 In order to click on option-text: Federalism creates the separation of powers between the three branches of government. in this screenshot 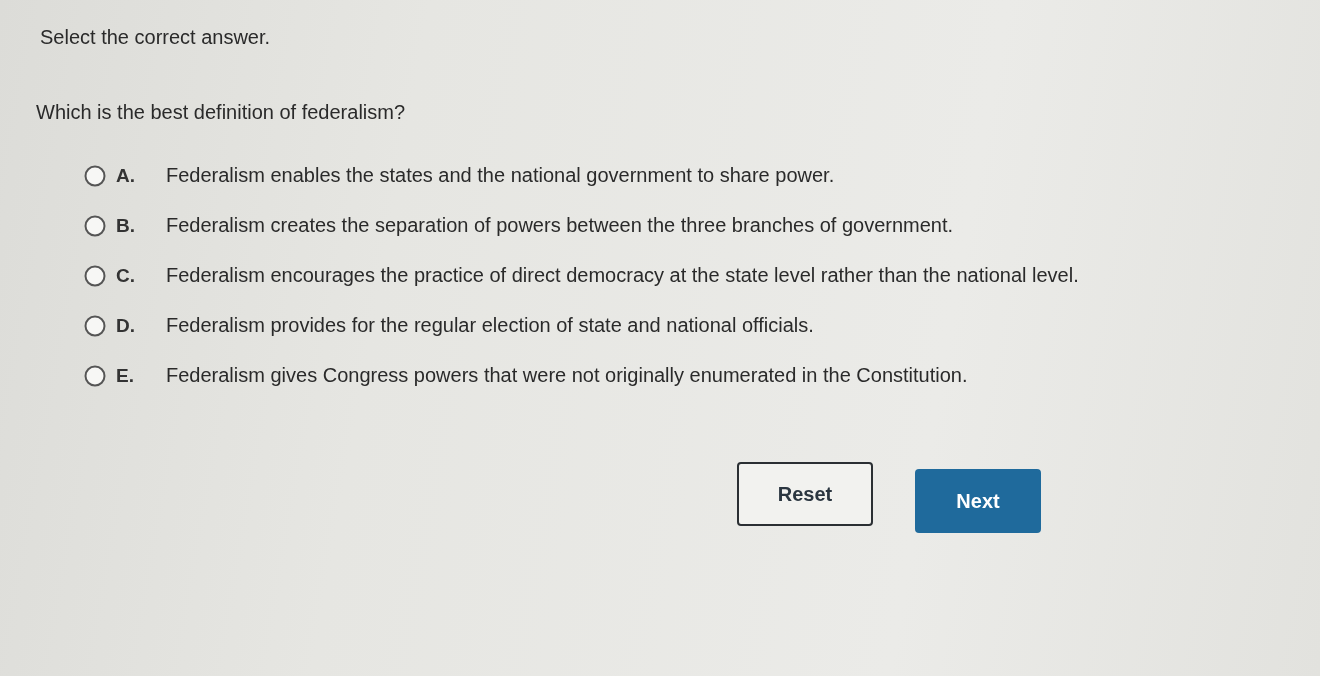, I will do `click(560, 225)`.